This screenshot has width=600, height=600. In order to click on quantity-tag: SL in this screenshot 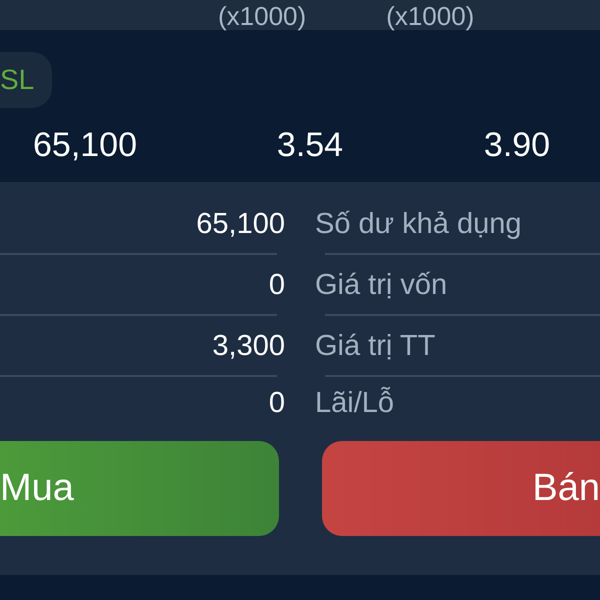, I will do `click(26, 80)`.